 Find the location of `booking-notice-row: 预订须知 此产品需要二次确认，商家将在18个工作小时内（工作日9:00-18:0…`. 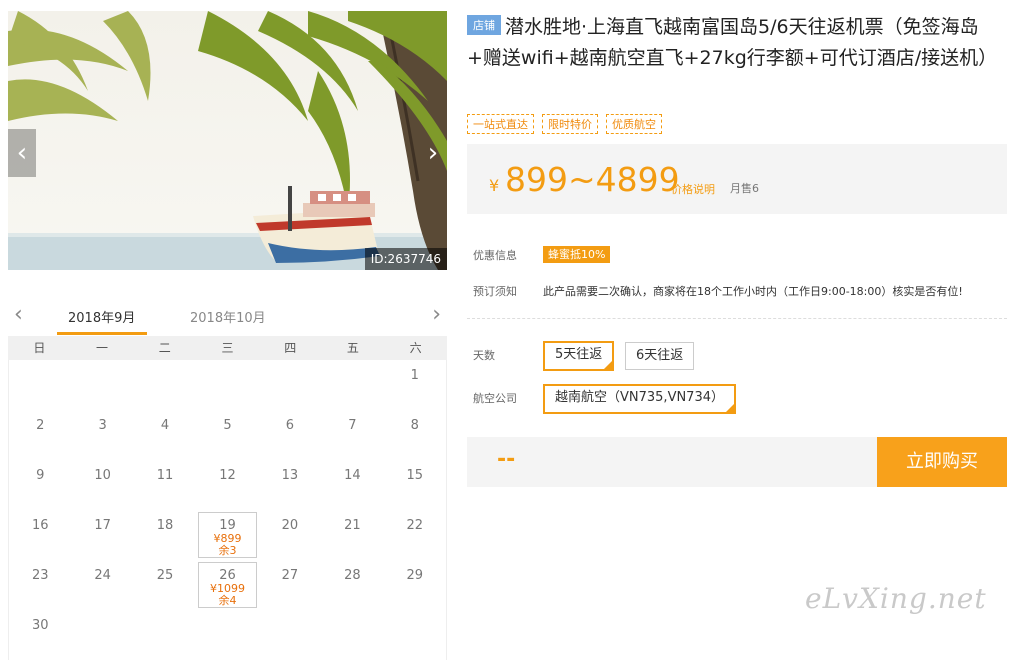

booking-notice-row: 预订须知 此产品需要二次确认，商家将在18个工作小时内（工作日9:00-18:0… is located at coordinates (718, 291).